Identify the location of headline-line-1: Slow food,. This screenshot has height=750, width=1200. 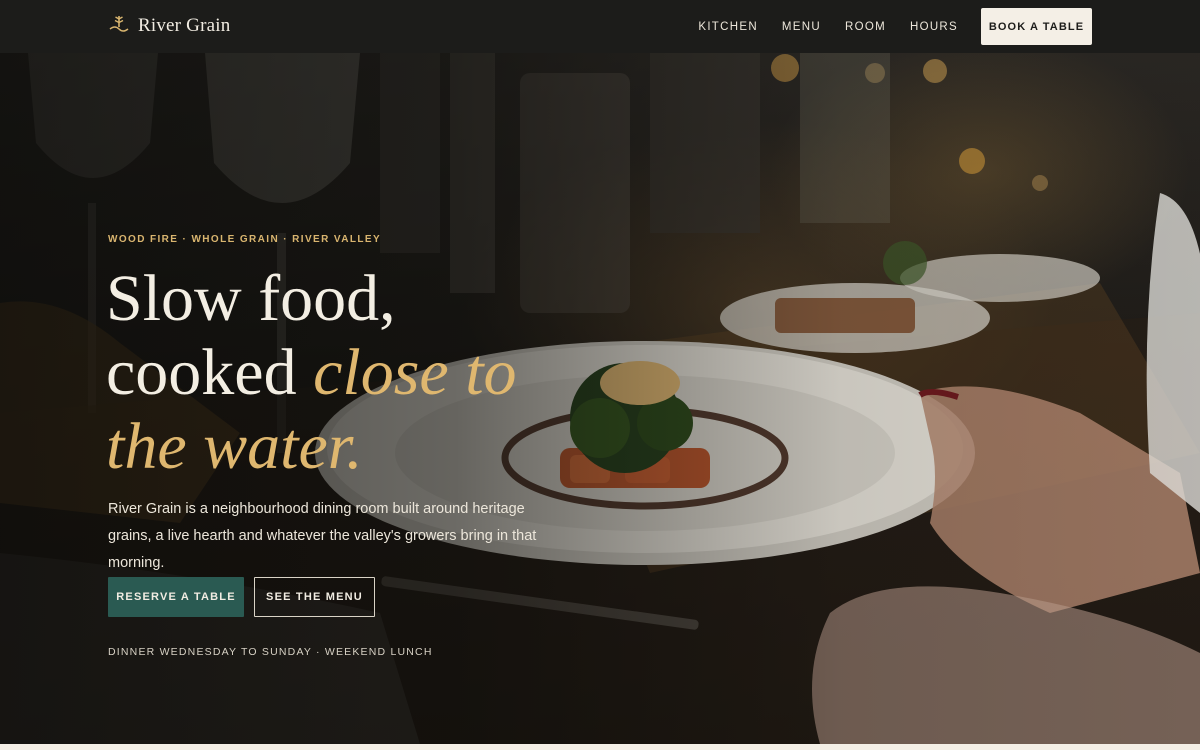
(251, 298).